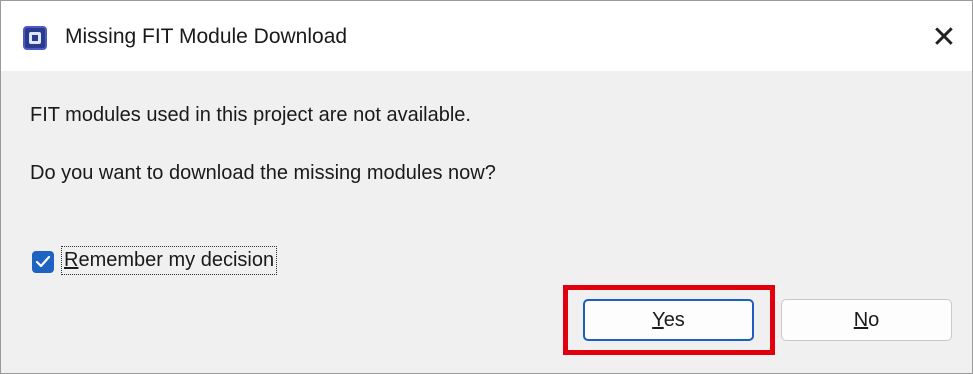 Image resolution: width=973 pixels, height=374 pixels. What do you see at coordinates (674, 320) in the screenshot?
I see `yes-label: es` at bounding box center [674, 320].